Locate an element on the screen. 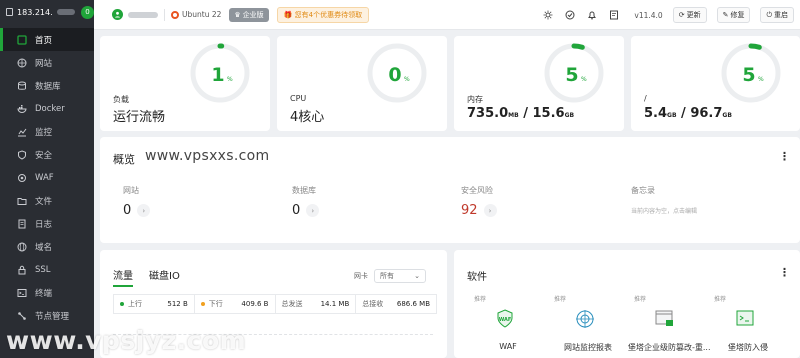  update-button: ⟳ 更新 is located at coordinates (689, 15).